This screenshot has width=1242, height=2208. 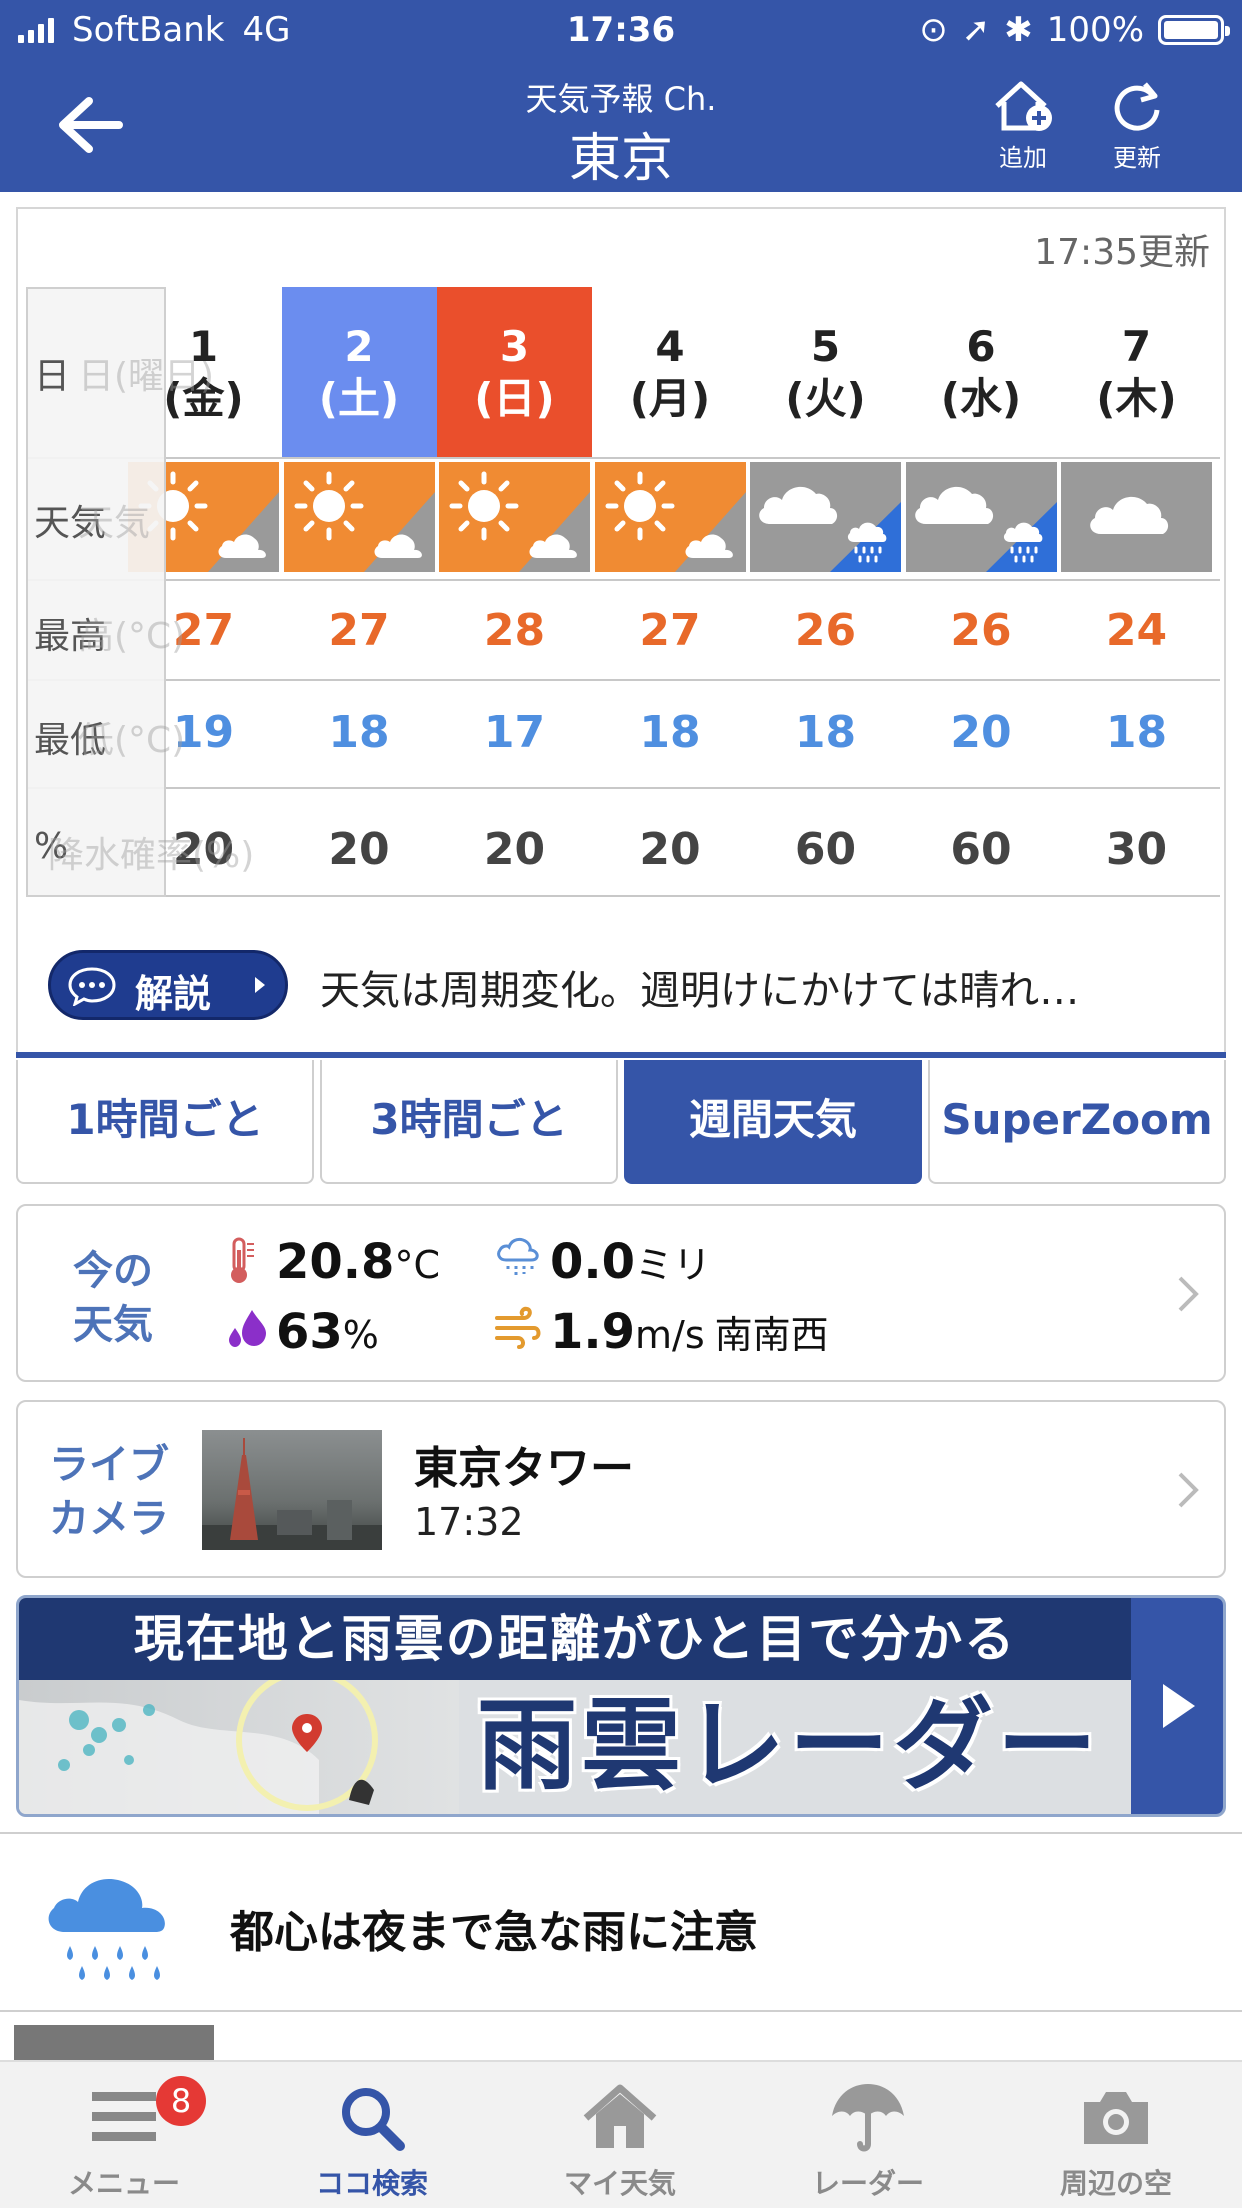 What do you see at coordinates (620, 2116) in the screenshot?
I see `home-icon` at bounding box center [620, 2116].